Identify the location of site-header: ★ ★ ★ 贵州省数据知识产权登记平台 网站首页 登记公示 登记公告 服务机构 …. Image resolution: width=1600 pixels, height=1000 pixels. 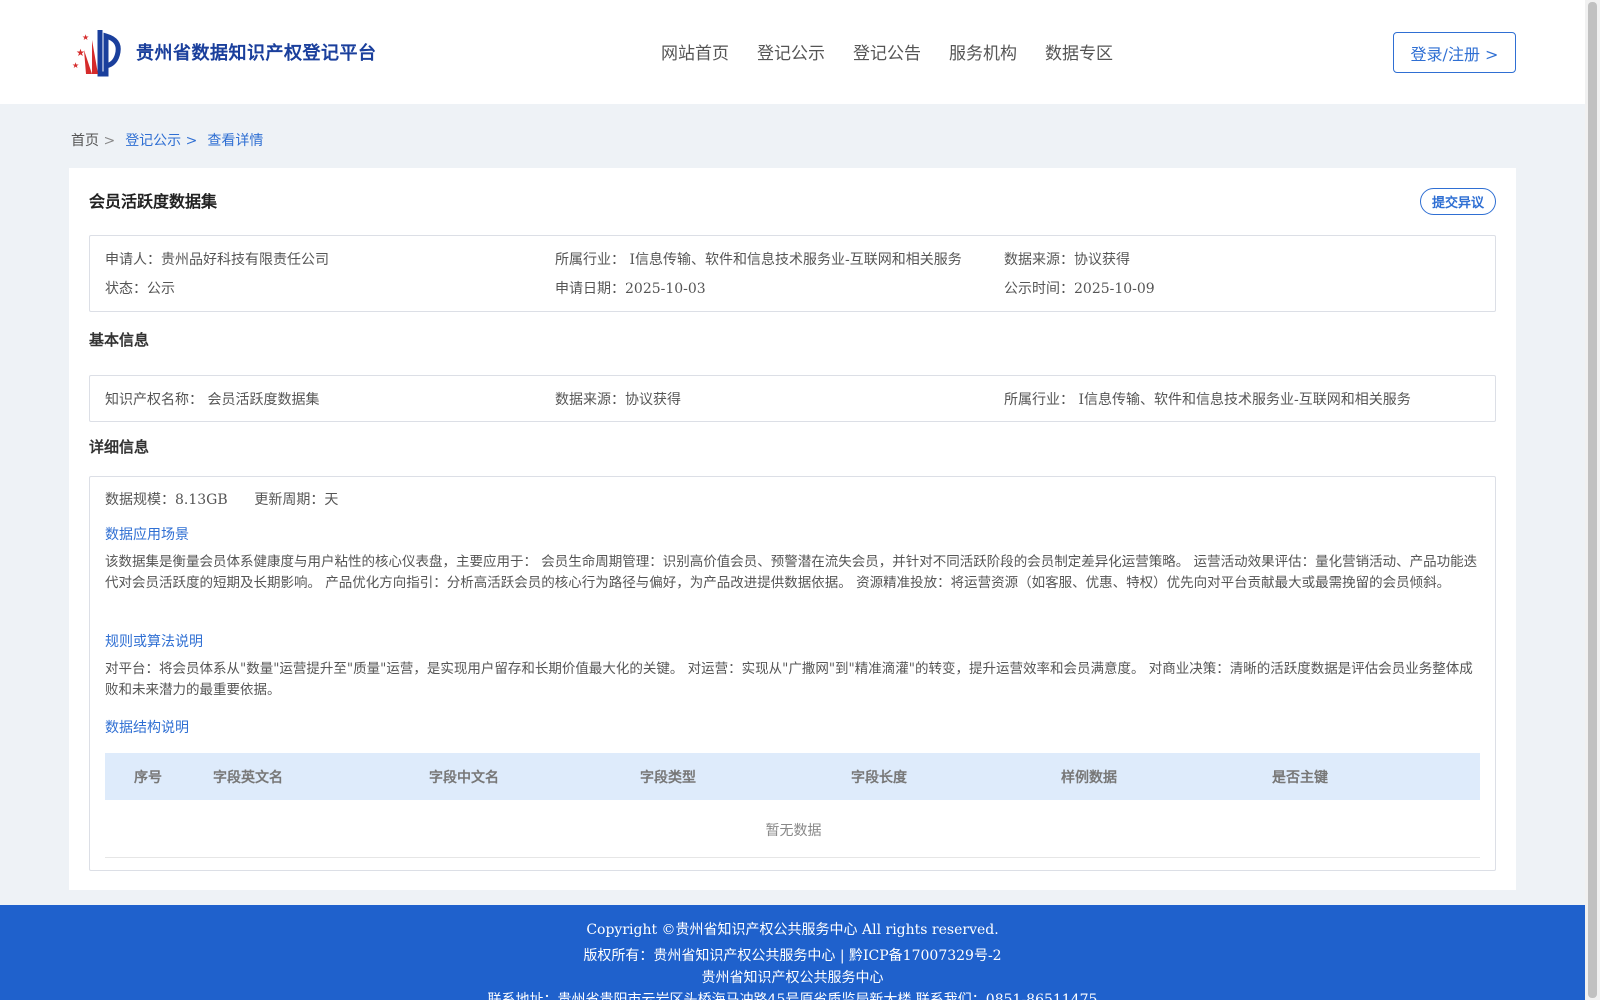
(792, 52).